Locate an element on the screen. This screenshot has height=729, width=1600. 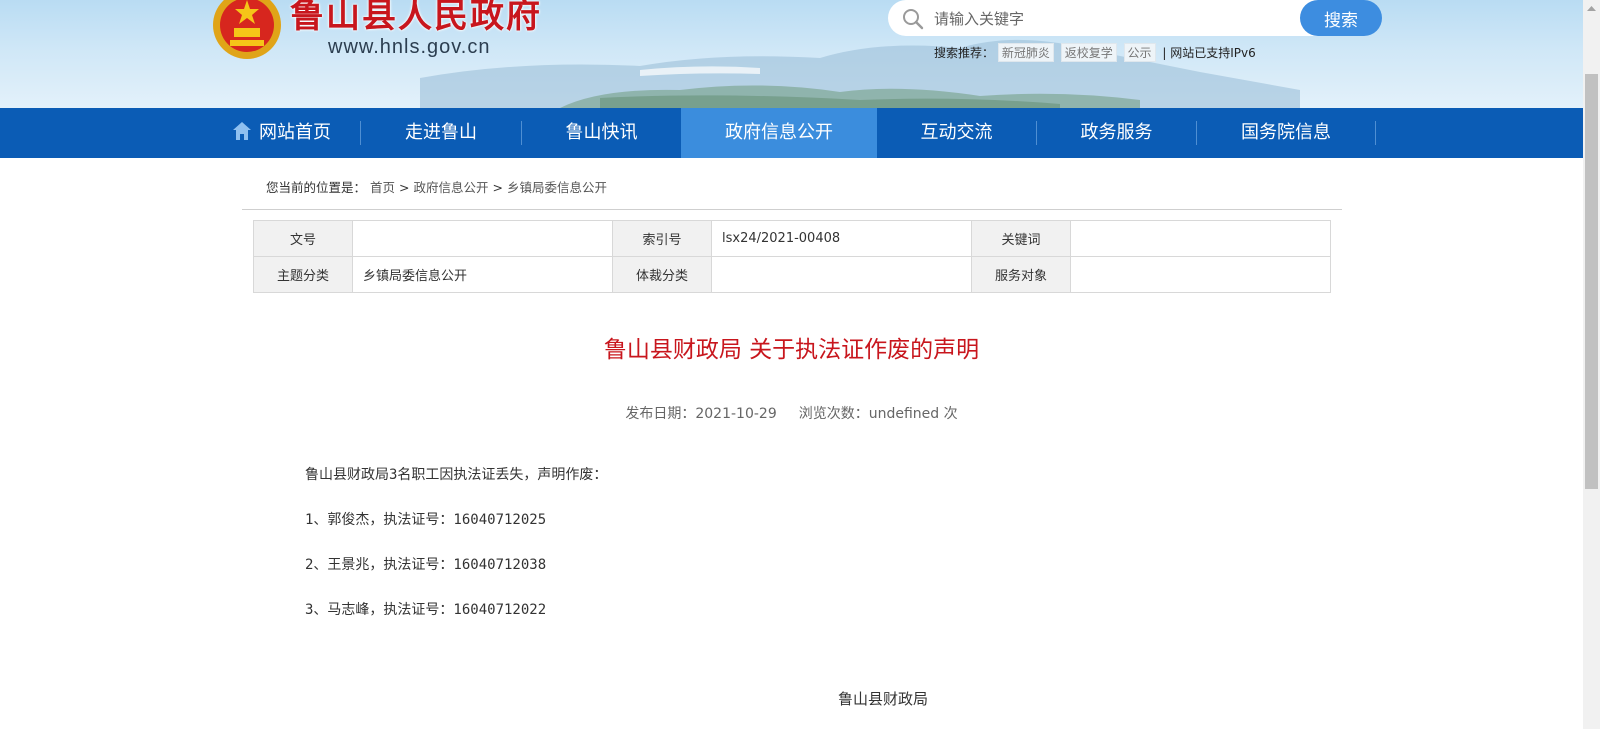
breadcrumb-link: 首页 is located at coordinates (382, 187).